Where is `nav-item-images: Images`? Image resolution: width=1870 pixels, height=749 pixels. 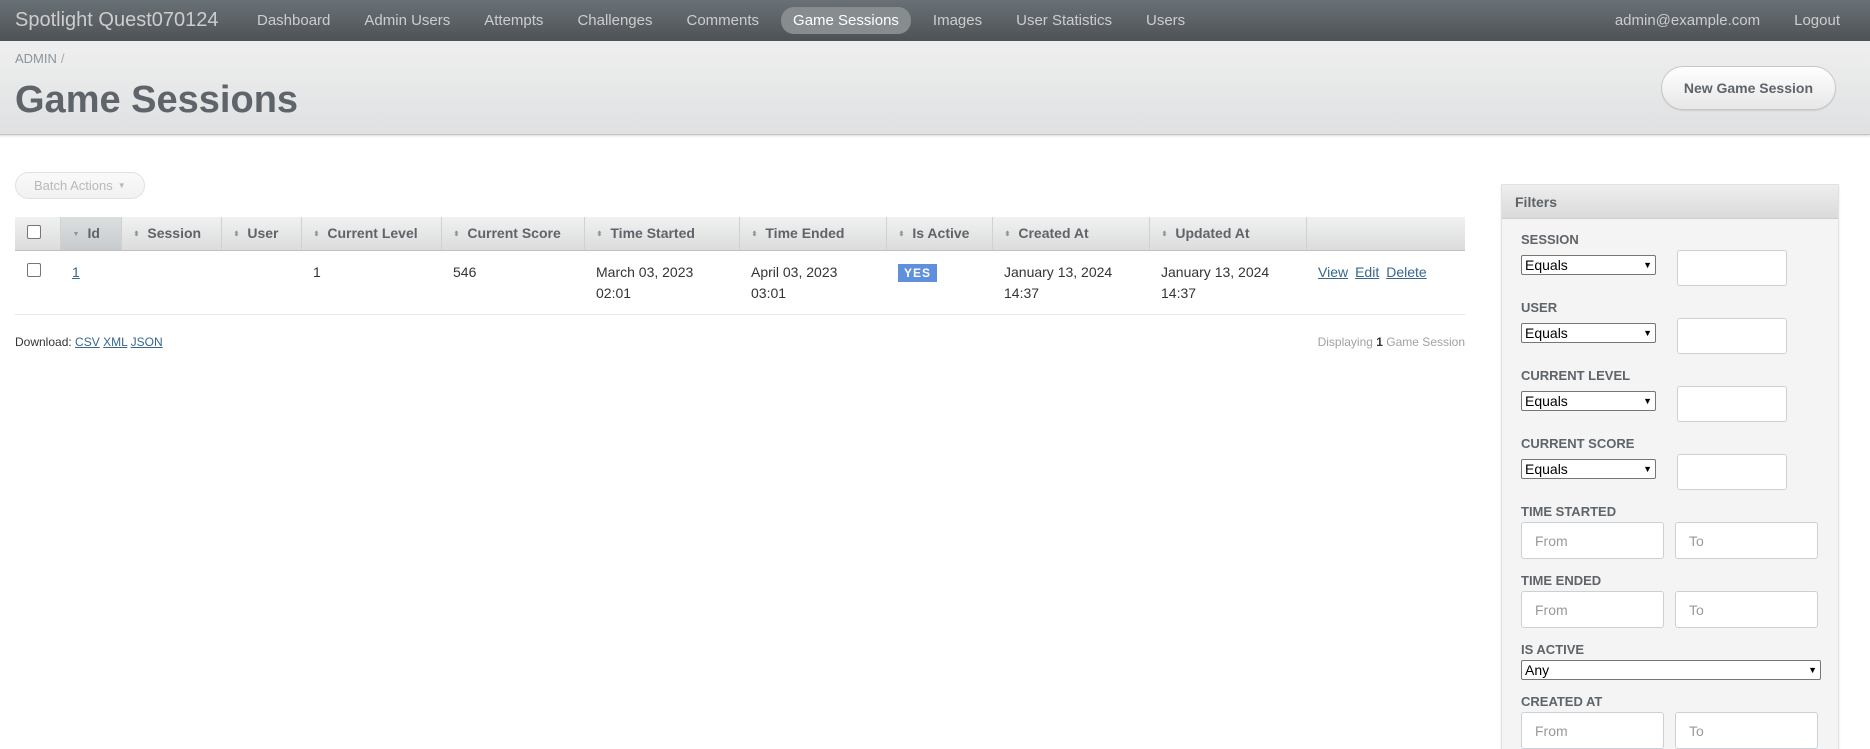
nav-item-images: Images is located at coordinates (957, 20).